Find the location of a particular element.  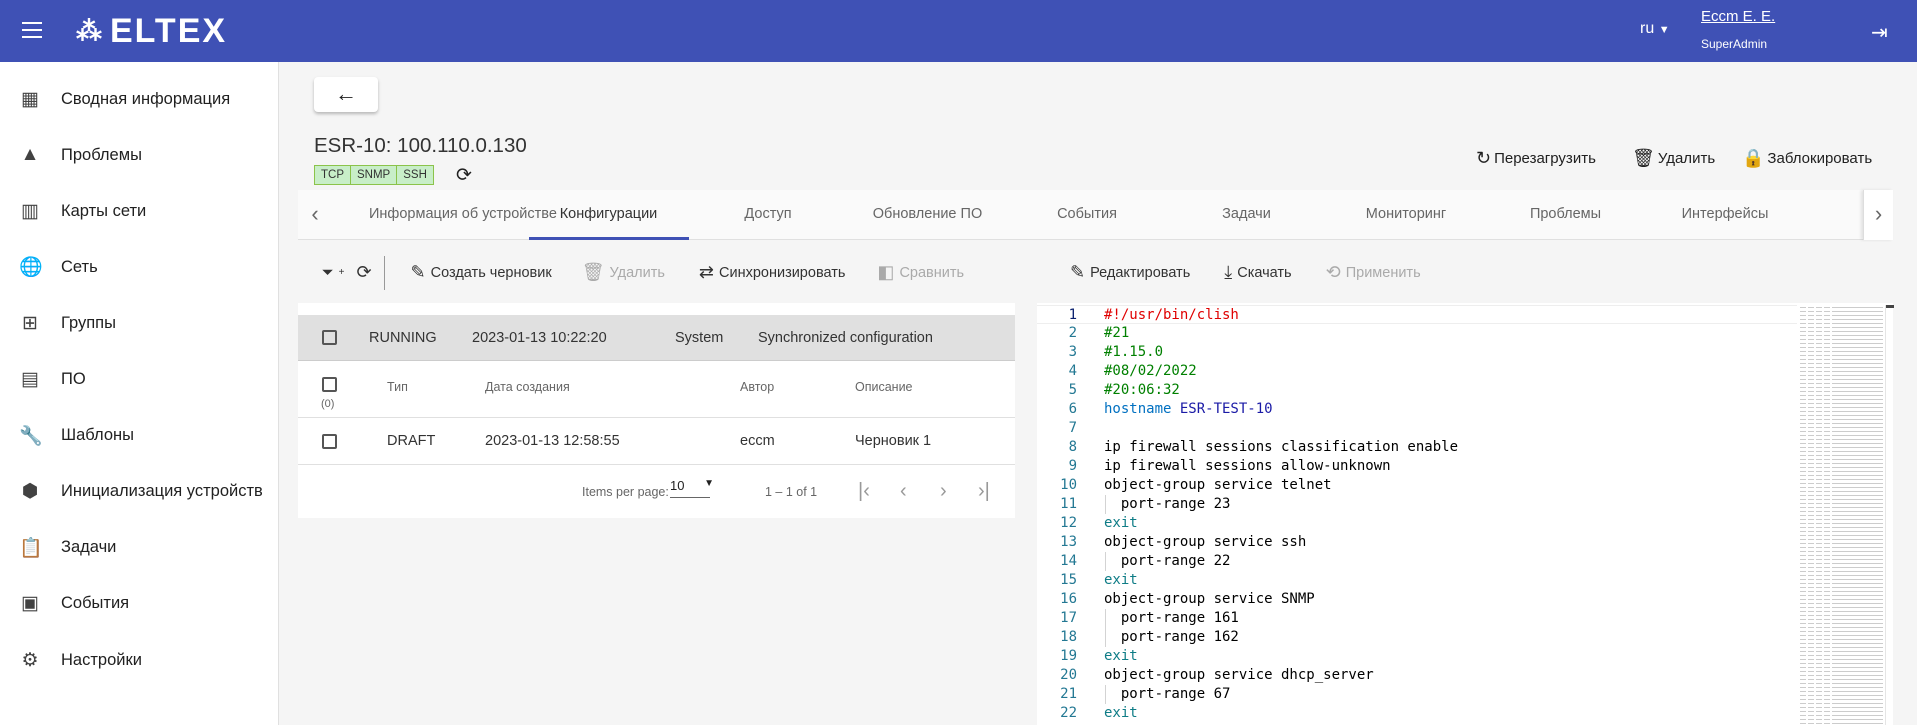

line-number: 5 is located at coordinates (1072, 390).